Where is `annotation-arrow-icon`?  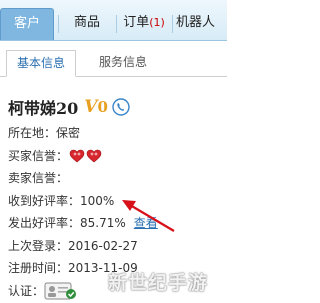 annotation-arrow-icon is located at coordinates (148, 216).